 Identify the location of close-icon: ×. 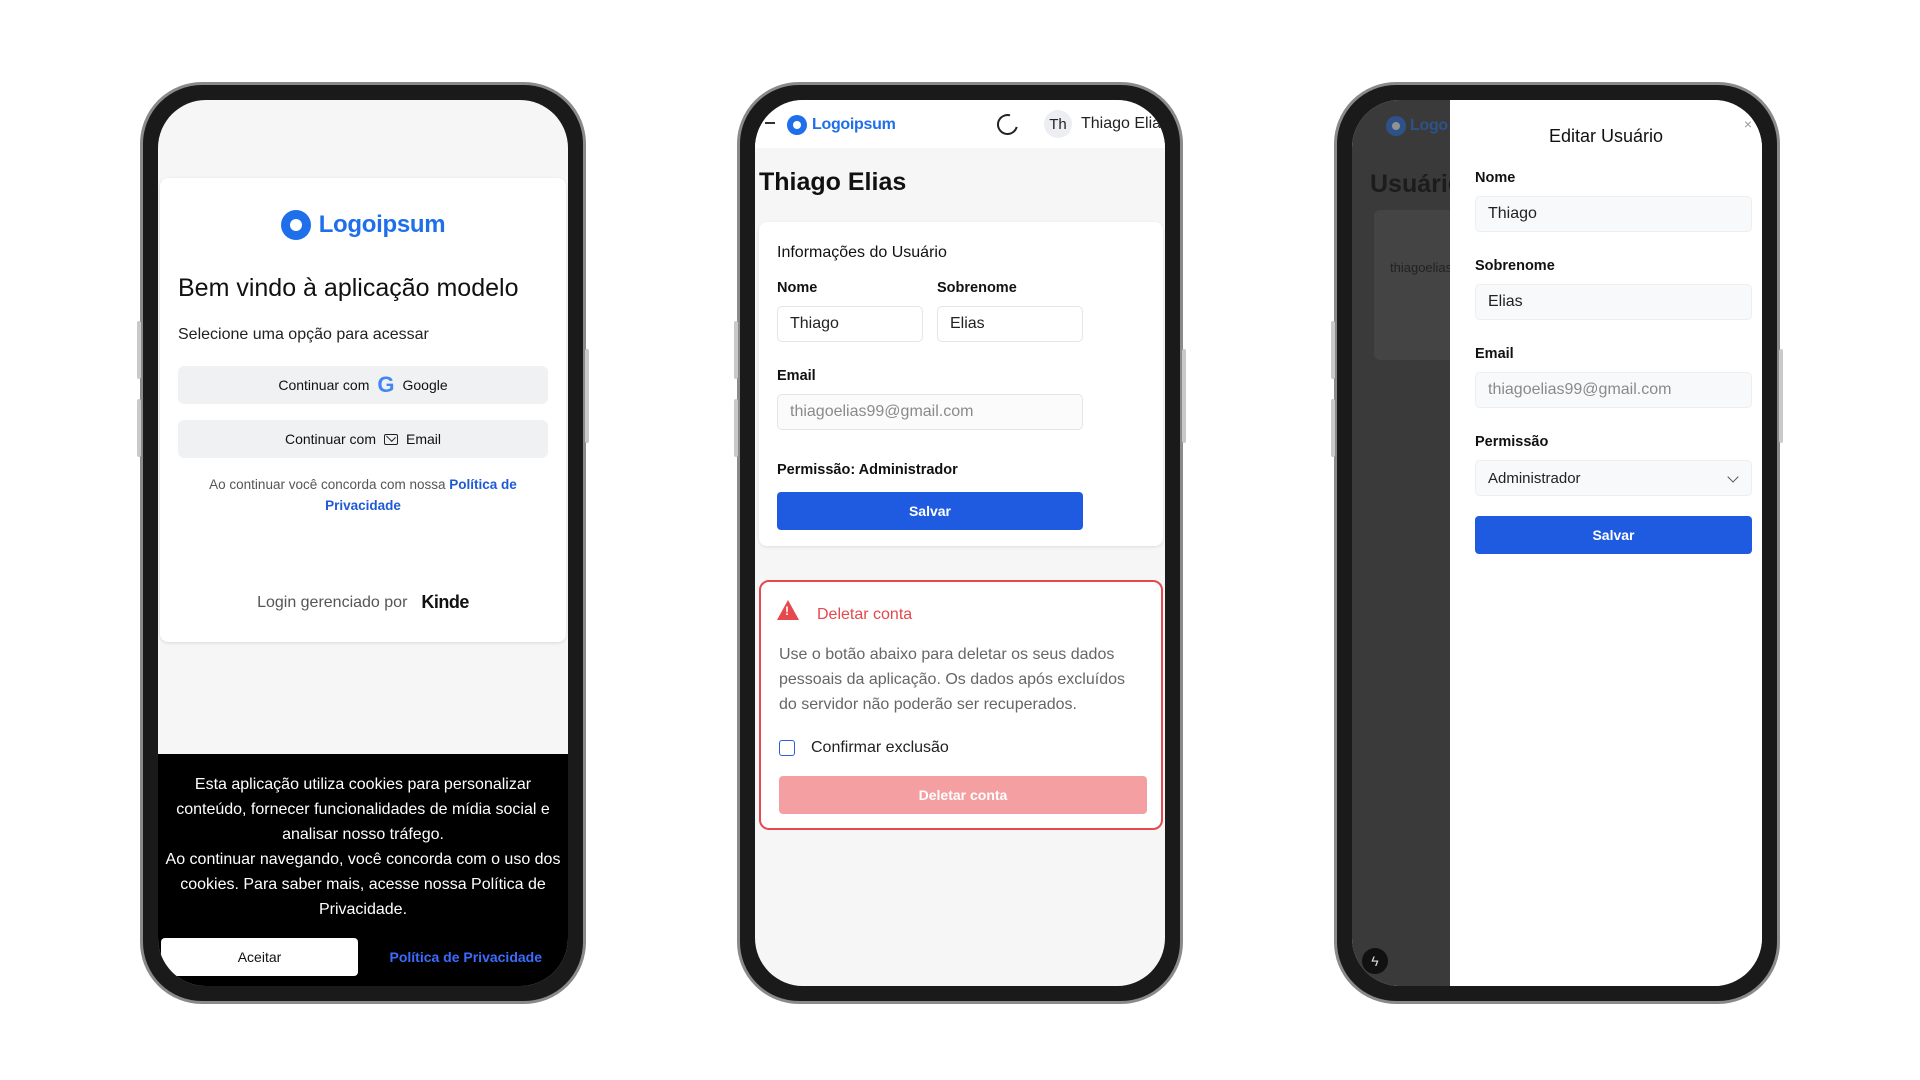
(1748, 124).